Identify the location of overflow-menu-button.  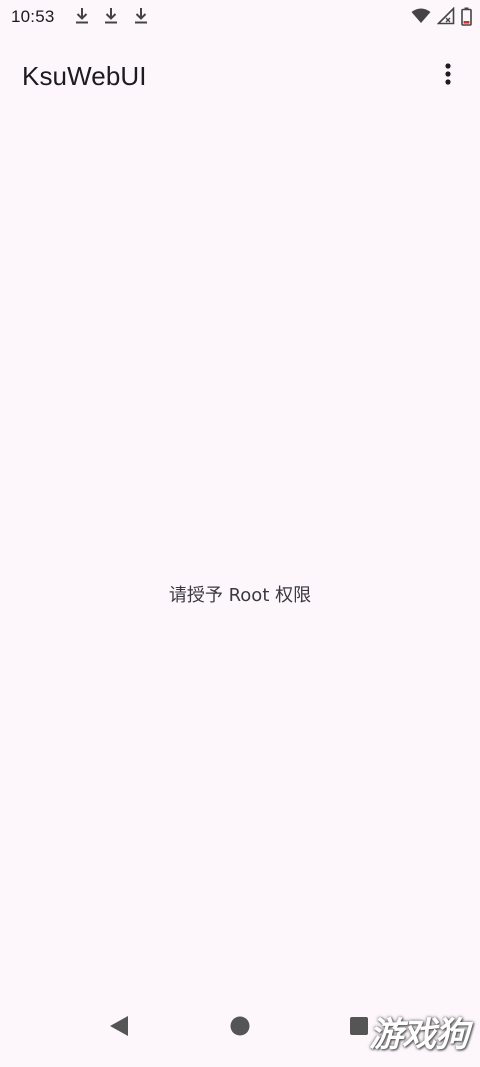
(448, 76).